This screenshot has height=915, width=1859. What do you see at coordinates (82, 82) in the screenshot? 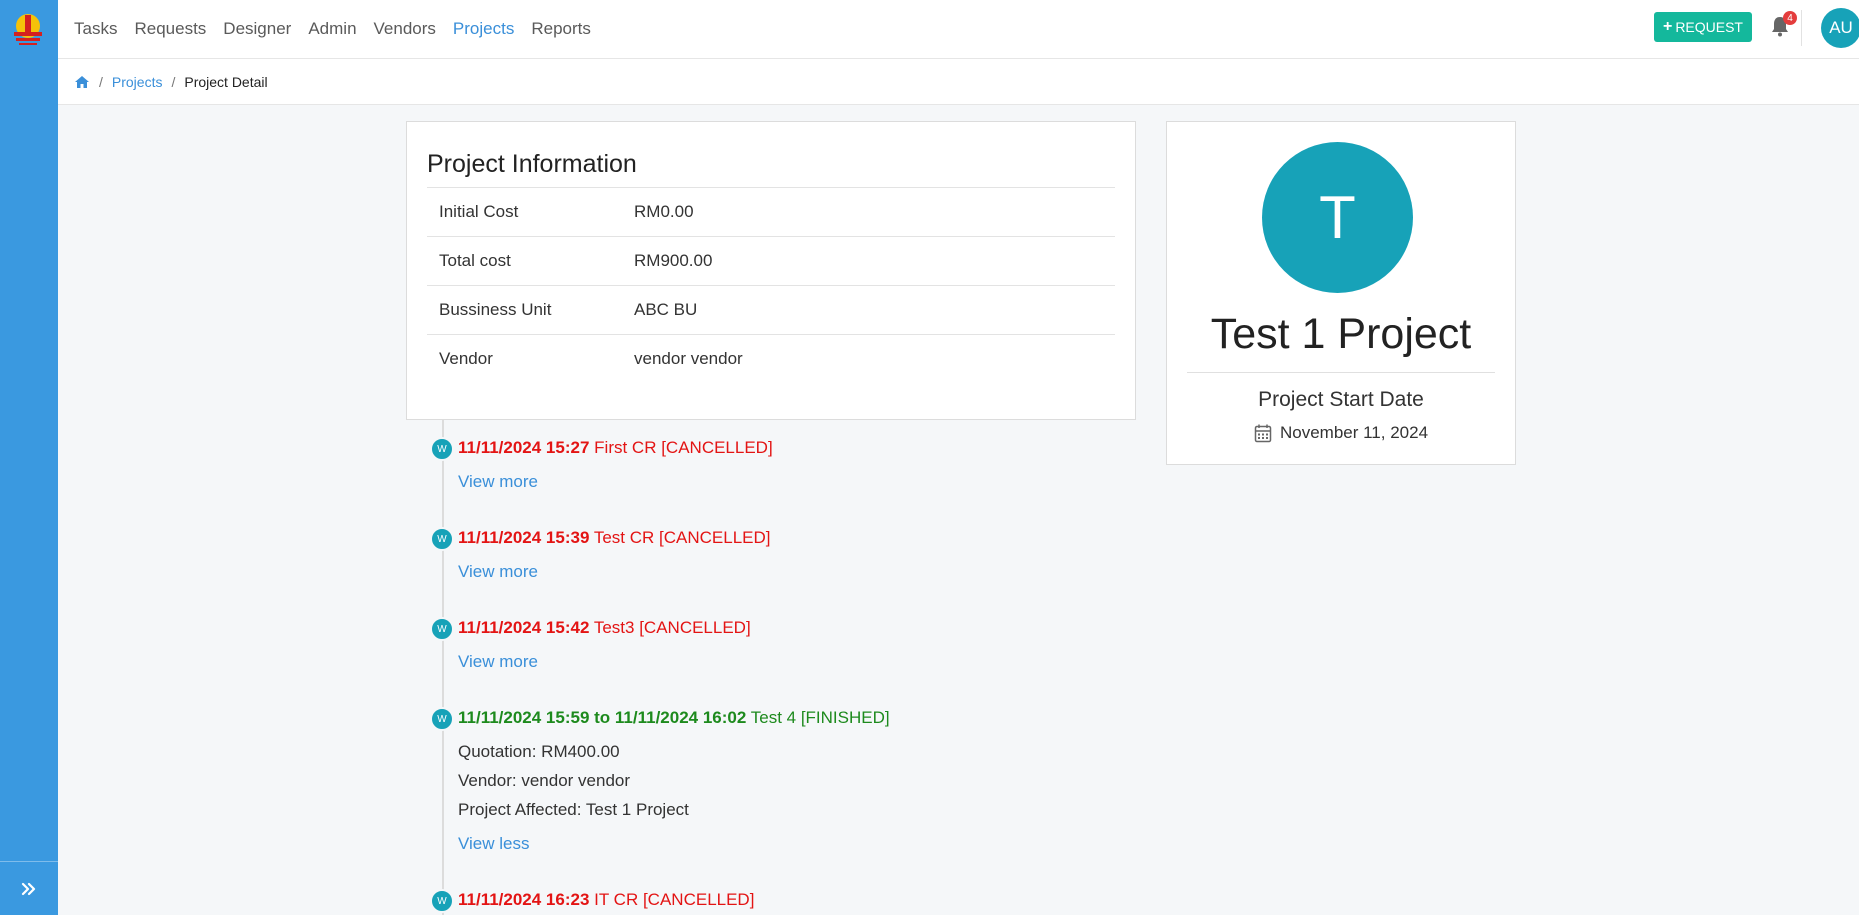
I see `home-icon` at bounding box center [82, 82].